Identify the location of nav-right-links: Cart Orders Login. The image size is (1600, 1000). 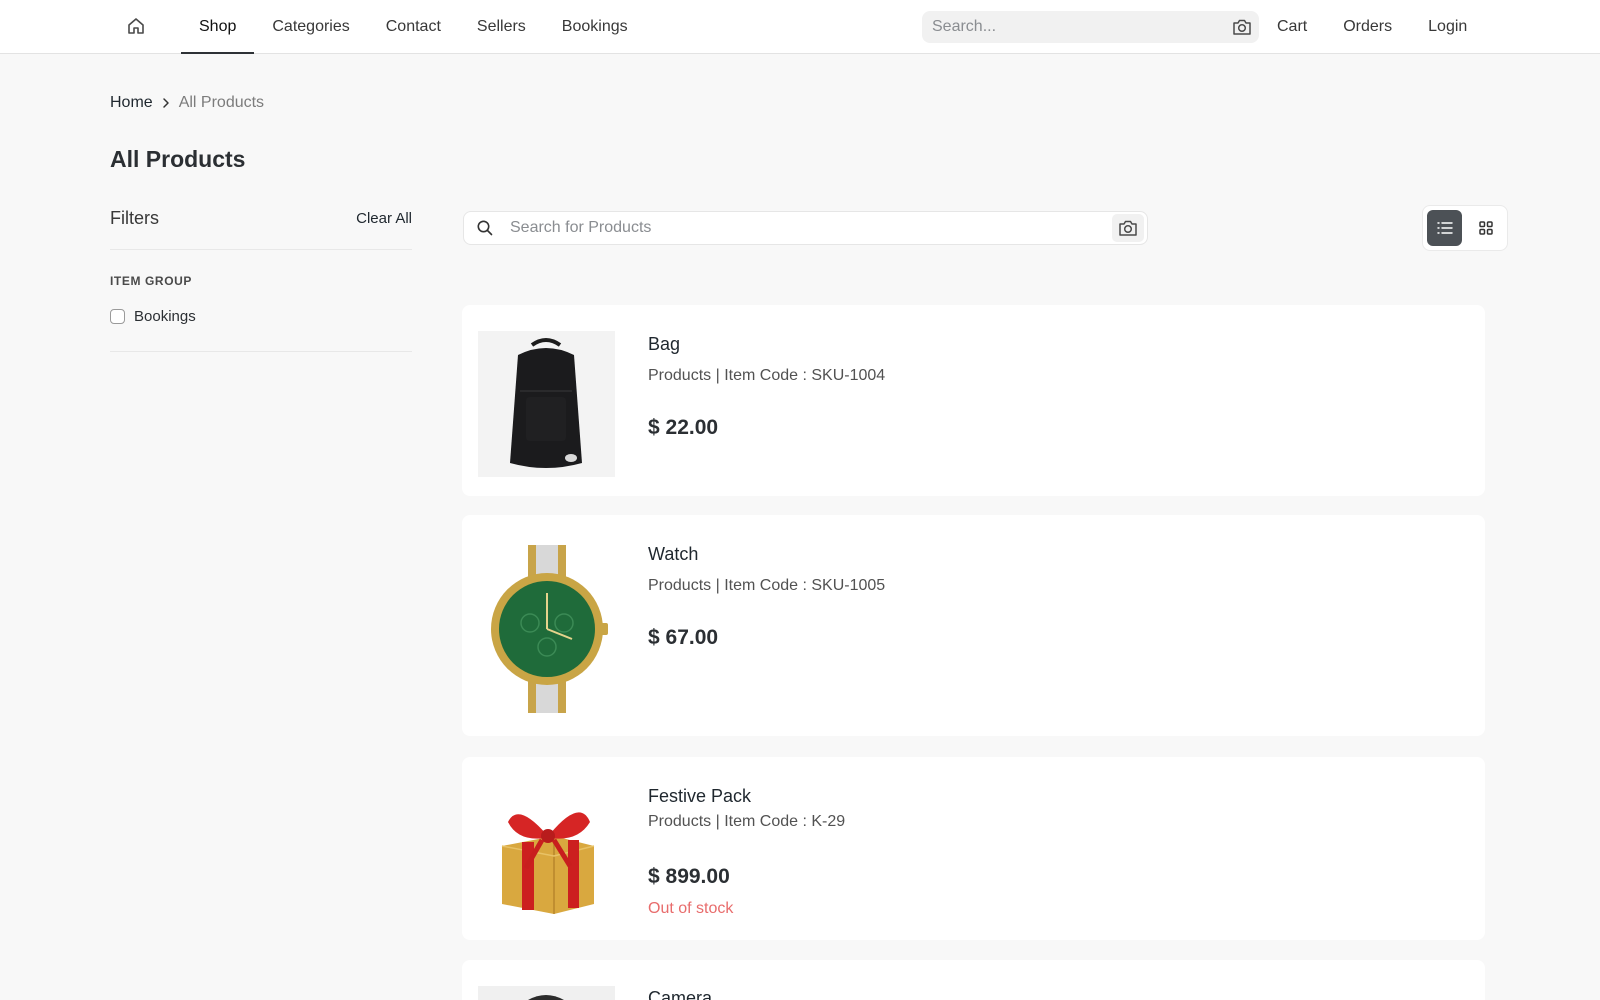
(1372, 27).